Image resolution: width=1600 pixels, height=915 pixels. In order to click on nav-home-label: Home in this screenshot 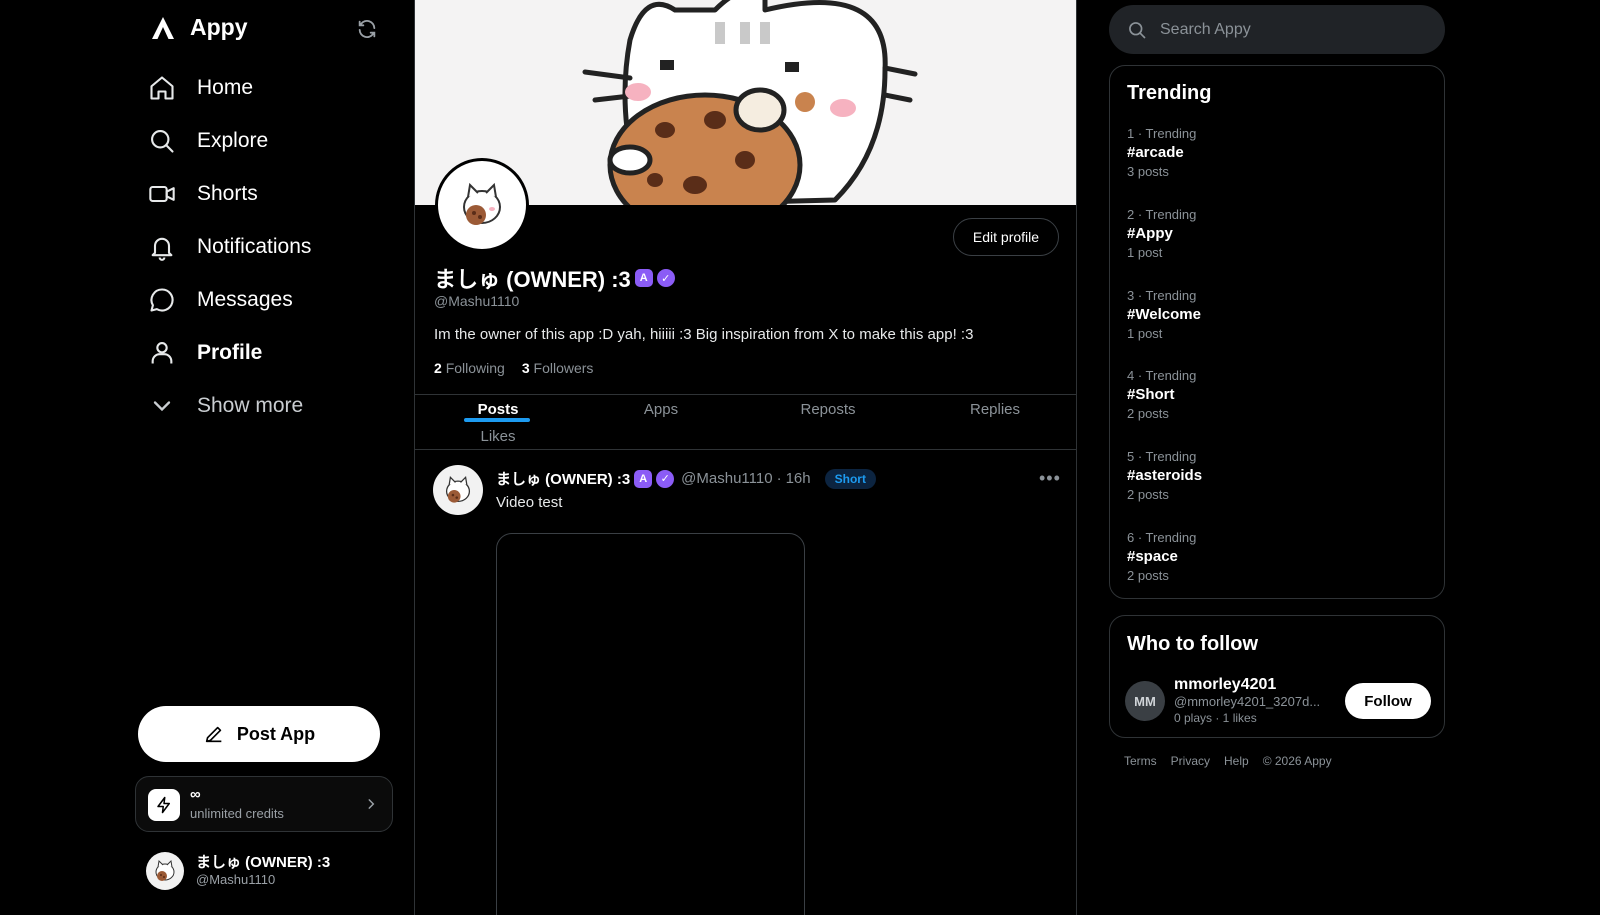, I will do `click(225, 87)`.